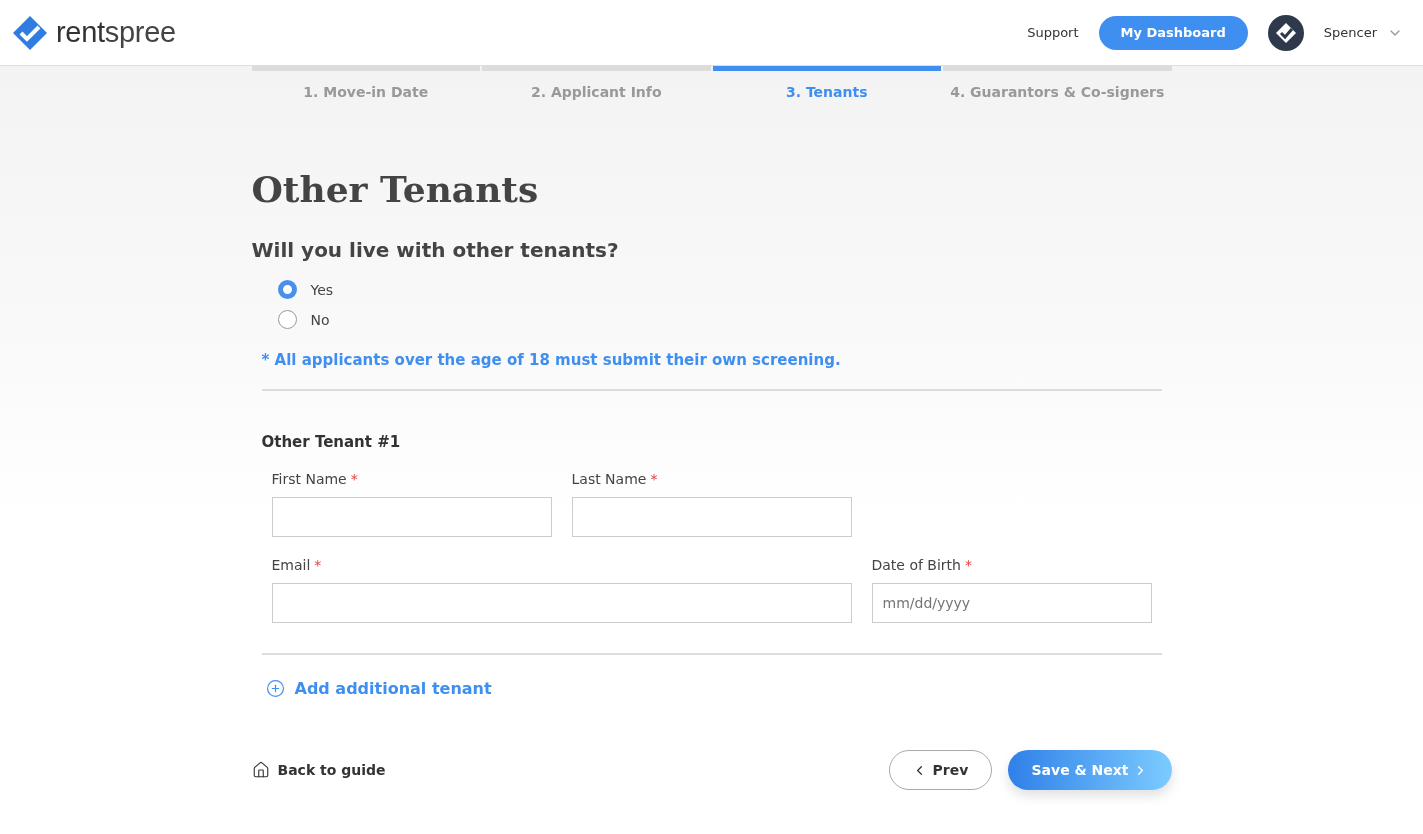  Describe the element at coordinates (435, 250) in the screenshot. I see `question: Will you live with other tenants?` at that location.